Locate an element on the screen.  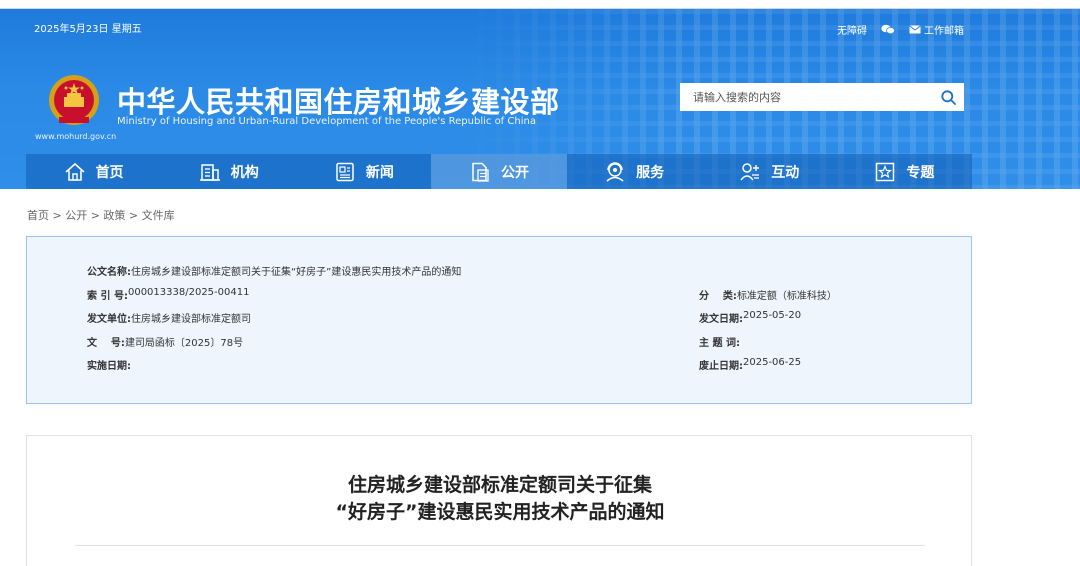
info-row-expiry-date: 废止日期: 2025-06-25 is located at coordinates (750, 364).